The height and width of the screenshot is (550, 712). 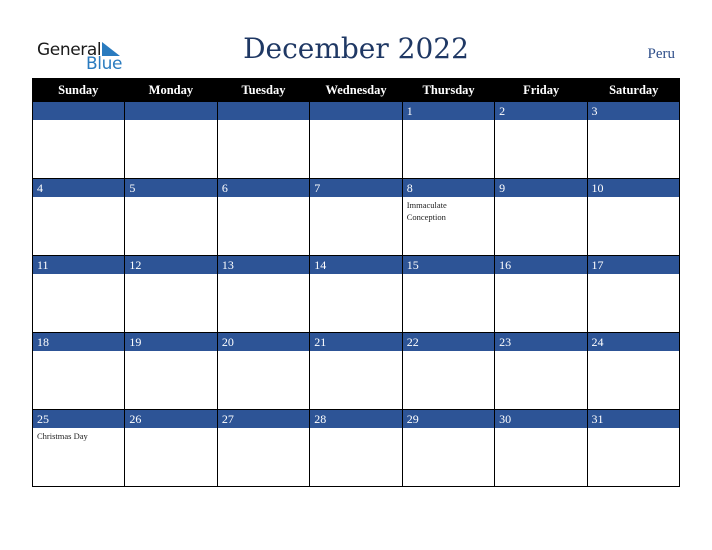 What do you see at coordinates (633, 188) in the screenshot?
I see `day-number: 10` at bounding box center [633, 188].